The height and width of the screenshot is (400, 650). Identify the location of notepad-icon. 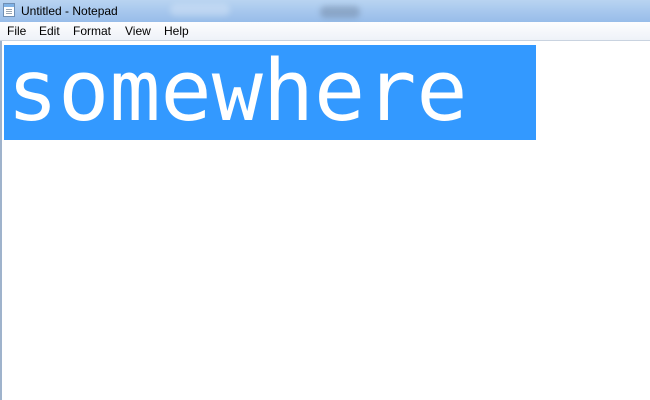
(9, 10).